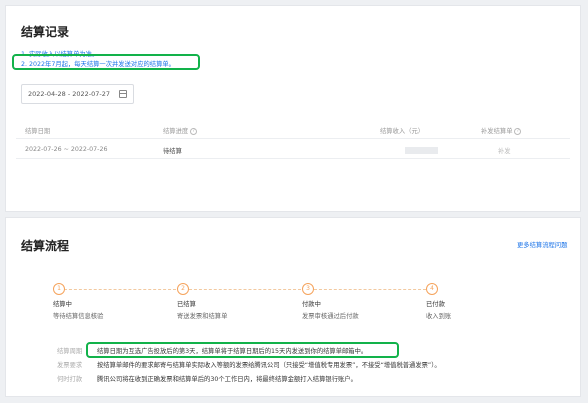  I want to click on step-4-desc: 收入到账, so click(439, 316).